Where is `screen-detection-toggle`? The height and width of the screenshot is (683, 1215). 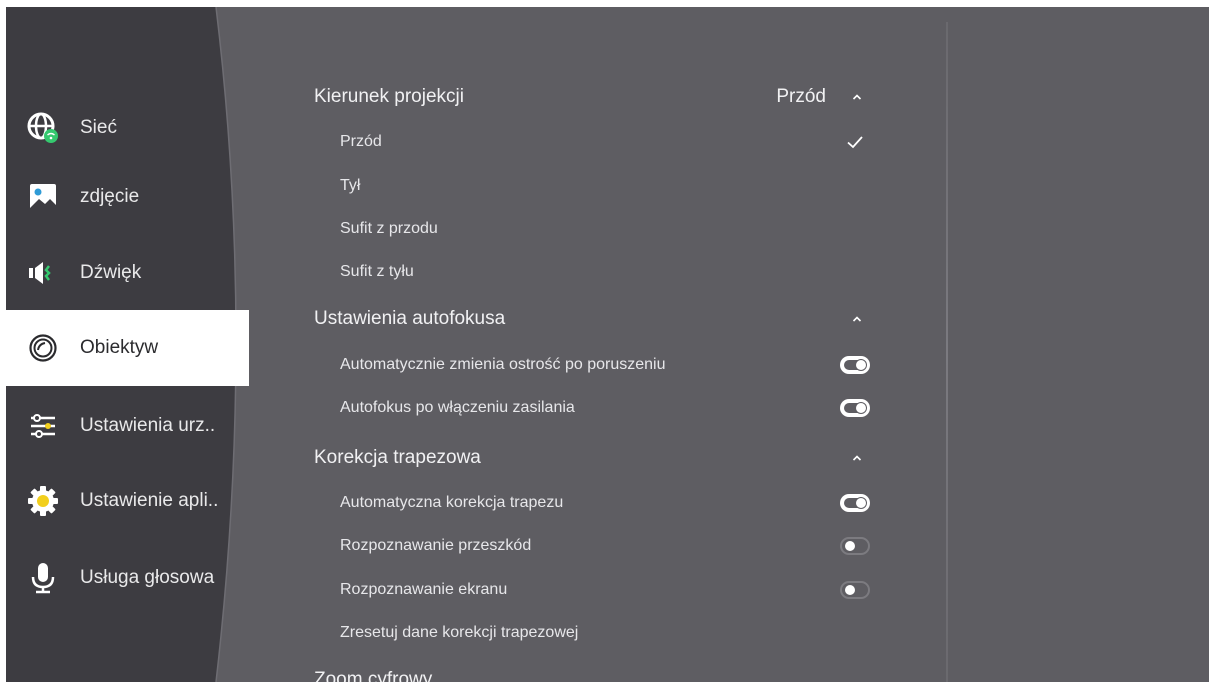 screen-detection-toggle is located at coordinates (855, 590).